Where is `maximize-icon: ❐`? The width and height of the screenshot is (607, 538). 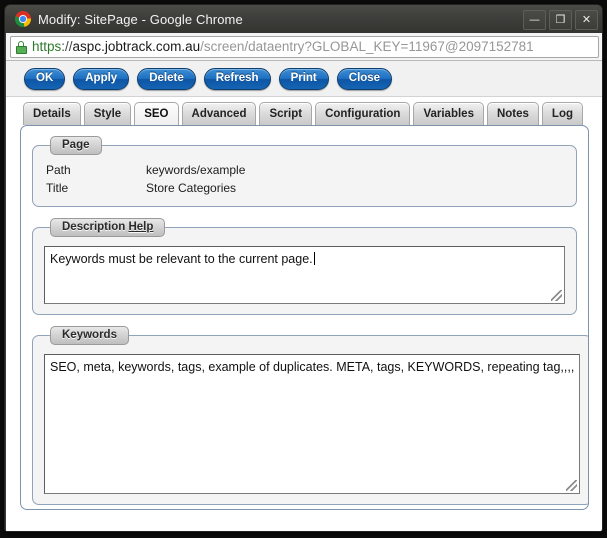
maximize-icon: ❐ is located at coordinates (560, 19).